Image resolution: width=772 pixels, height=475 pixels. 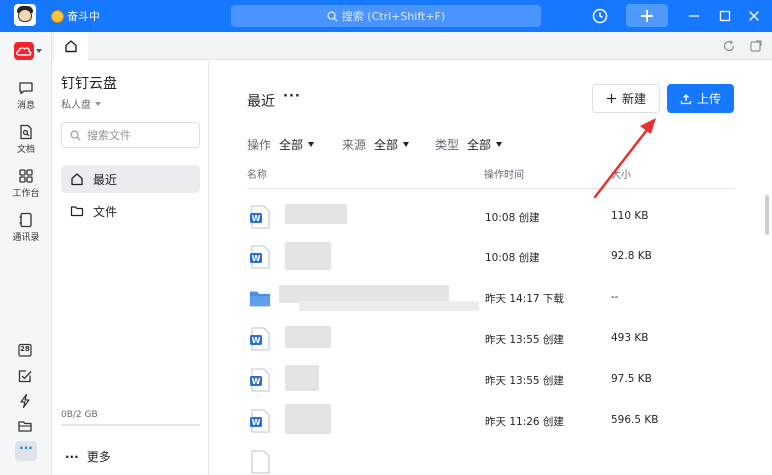 What do you see at coordinates (490, 458) in the screenshot?
I see `file-row` at bounding box center [490, 458].